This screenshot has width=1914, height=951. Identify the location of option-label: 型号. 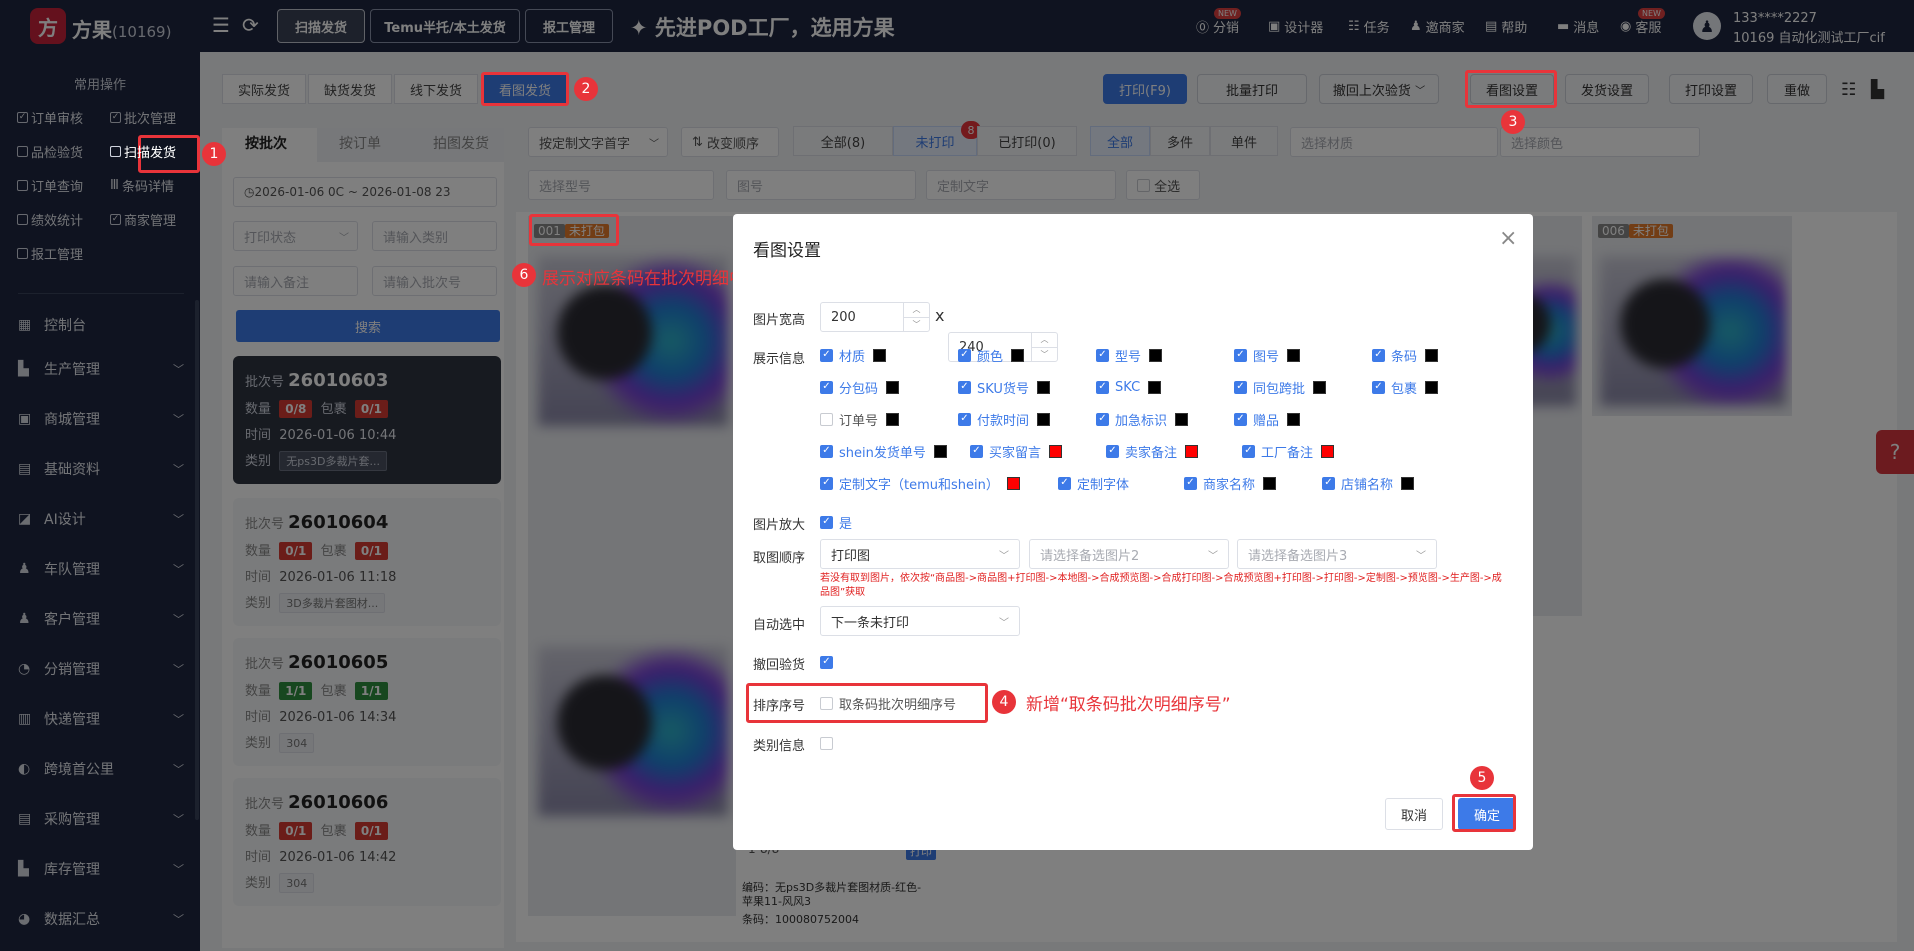
(1128, 357).